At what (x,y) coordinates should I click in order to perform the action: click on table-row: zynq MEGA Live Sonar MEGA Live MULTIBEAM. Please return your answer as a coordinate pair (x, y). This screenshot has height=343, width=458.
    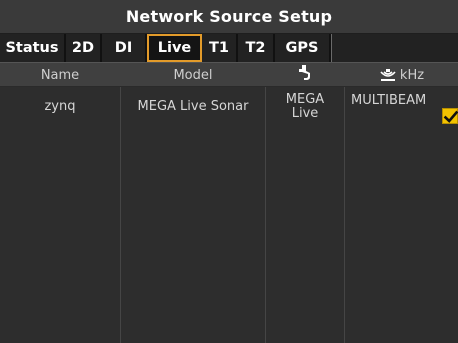
    Looking at the image, I should click on (229, 107).